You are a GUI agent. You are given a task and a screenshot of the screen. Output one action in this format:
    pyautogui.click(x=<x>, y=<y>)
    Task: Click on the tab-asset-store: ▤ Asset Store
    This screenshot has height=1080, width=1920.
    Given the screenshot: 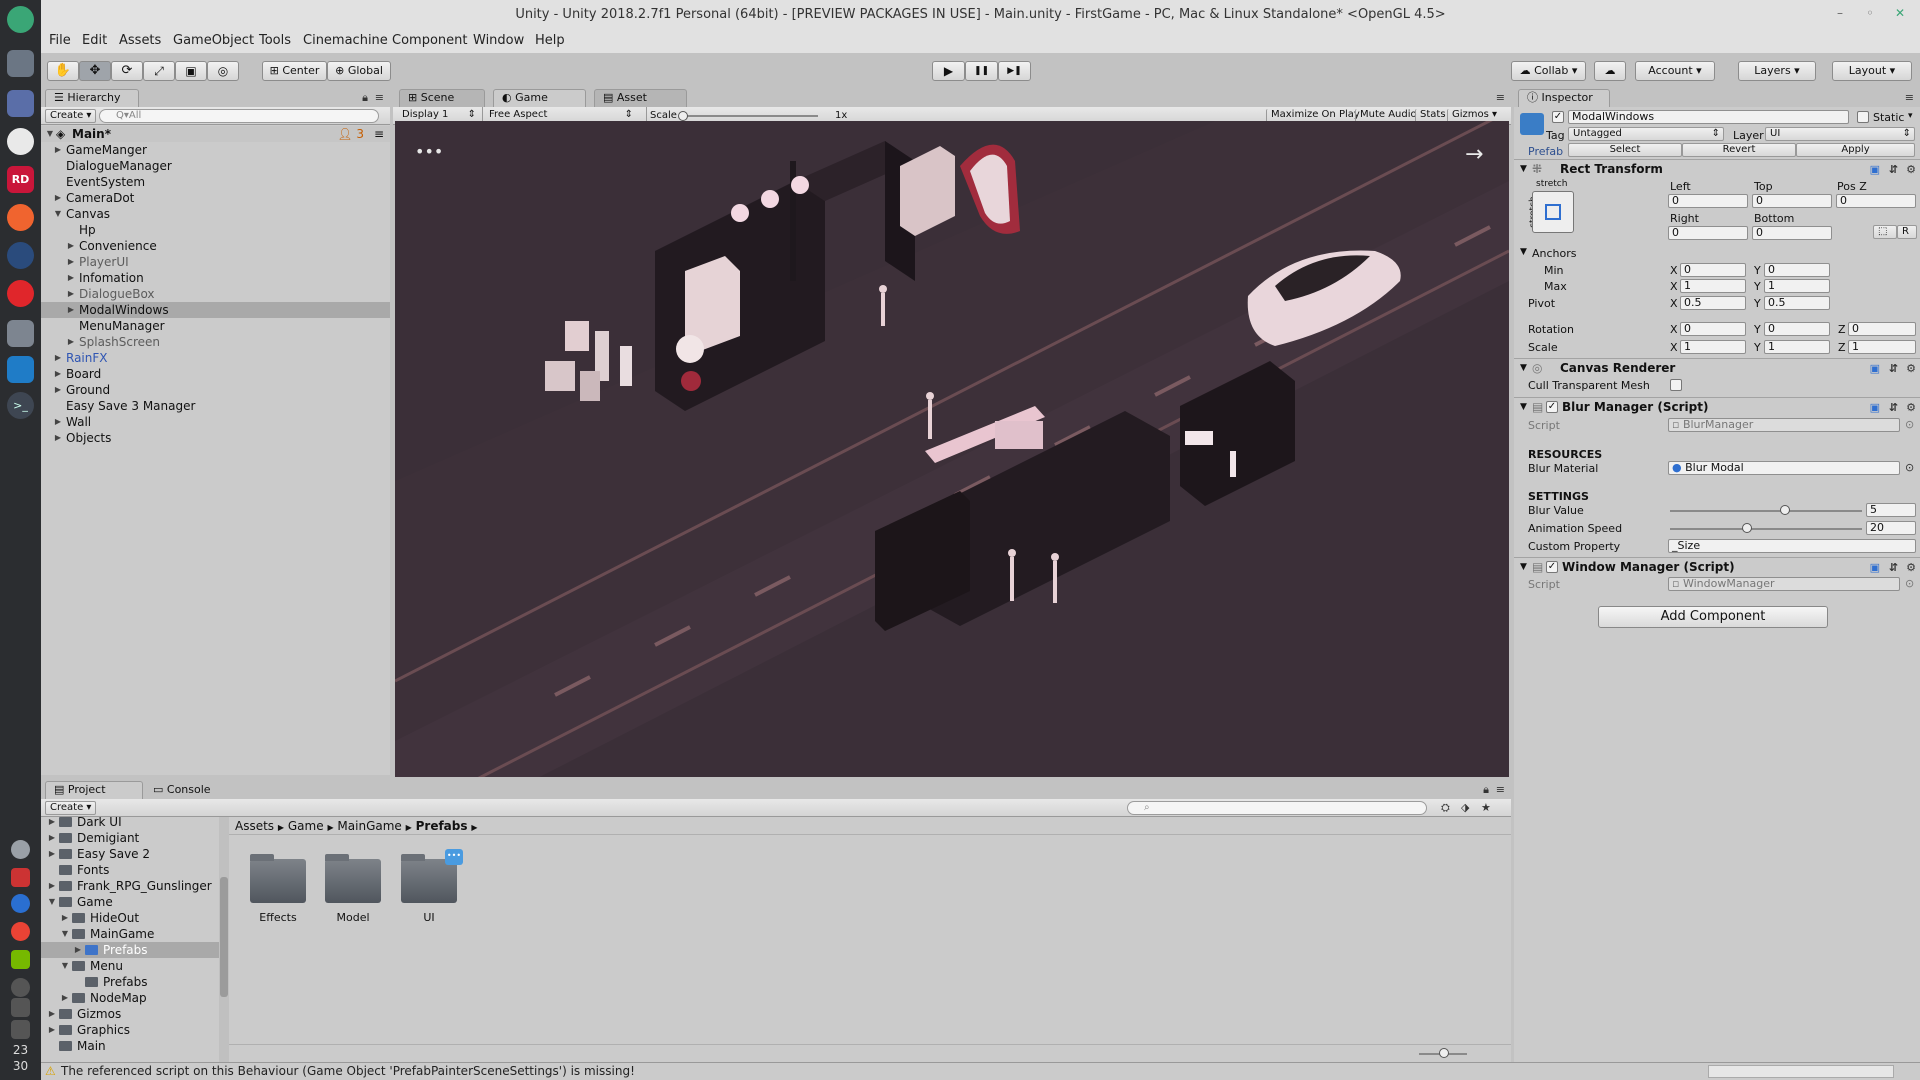 What is the action you would take?
    pyautogui.click(x=640, y=104)
    